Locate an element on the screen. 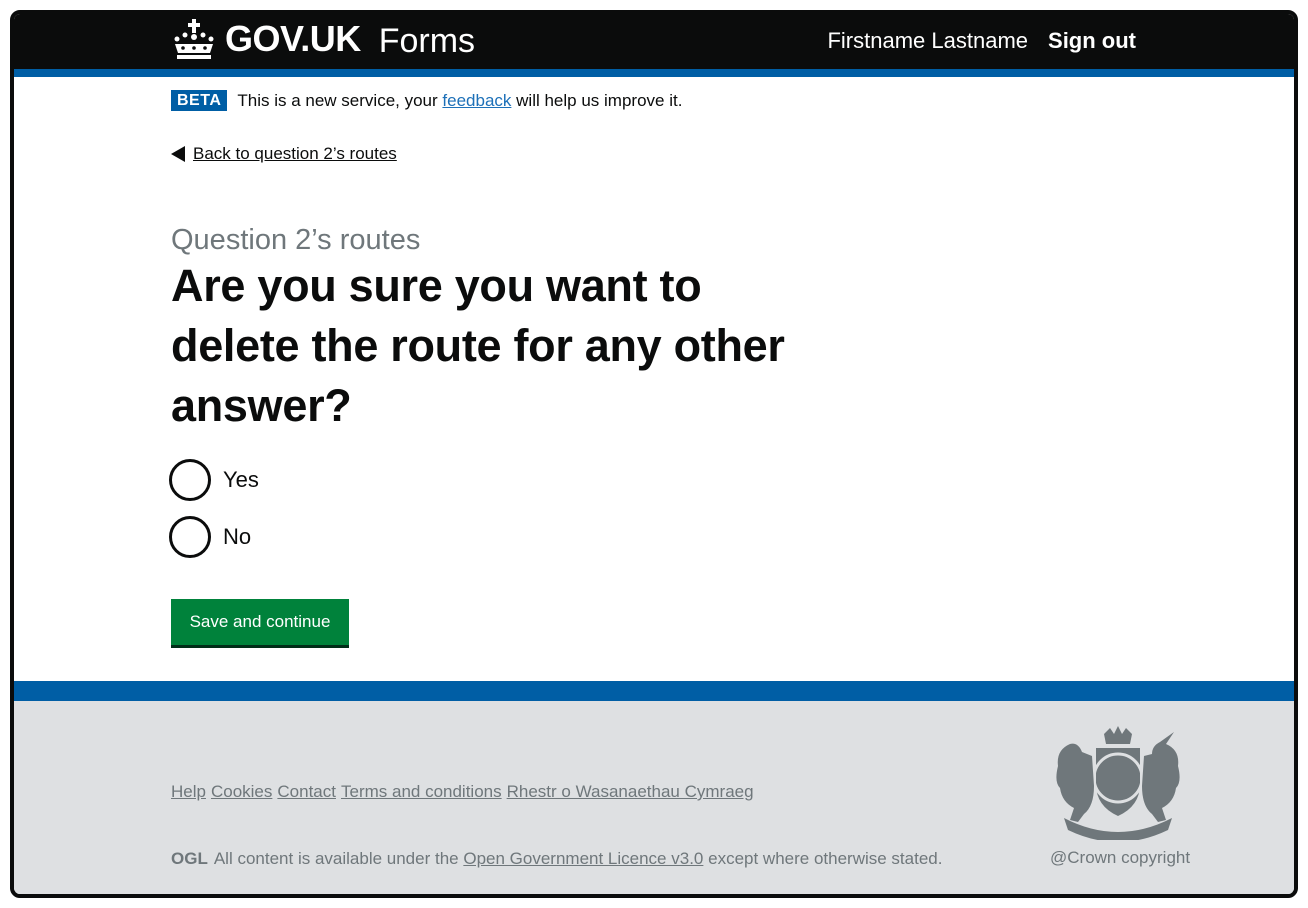 This screenshot has height=908, width=1308. phase-text-before: This is a new service, your is located at coordinates (337, 100).